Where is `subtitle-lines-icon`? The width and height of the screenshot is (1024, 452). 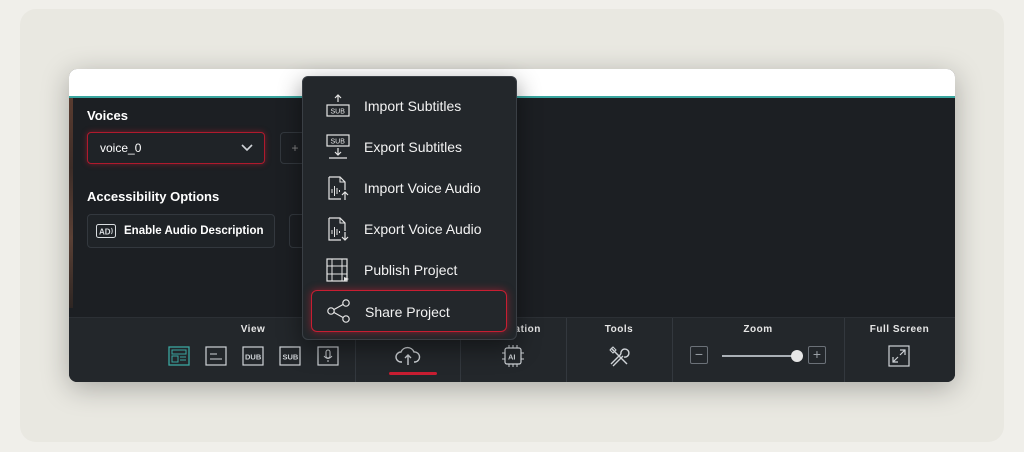 subtitle-lines-icon is located at coordinates (216, 356).